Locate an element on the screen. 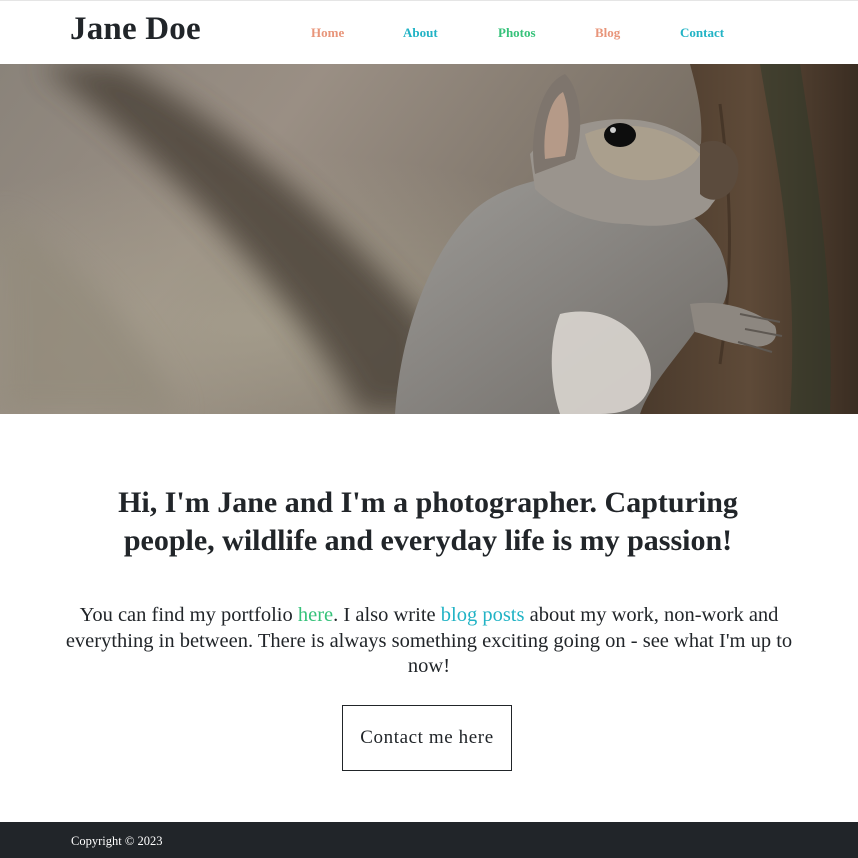 This screenshot has width=858, height=858. nav-link-home: Home is located at coordinates (327, 33).